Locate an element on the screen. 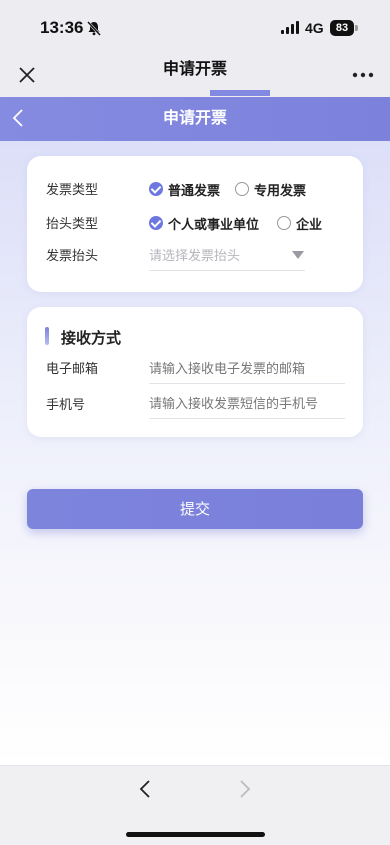  radio-enterprise is located at coordinates (284, 223).